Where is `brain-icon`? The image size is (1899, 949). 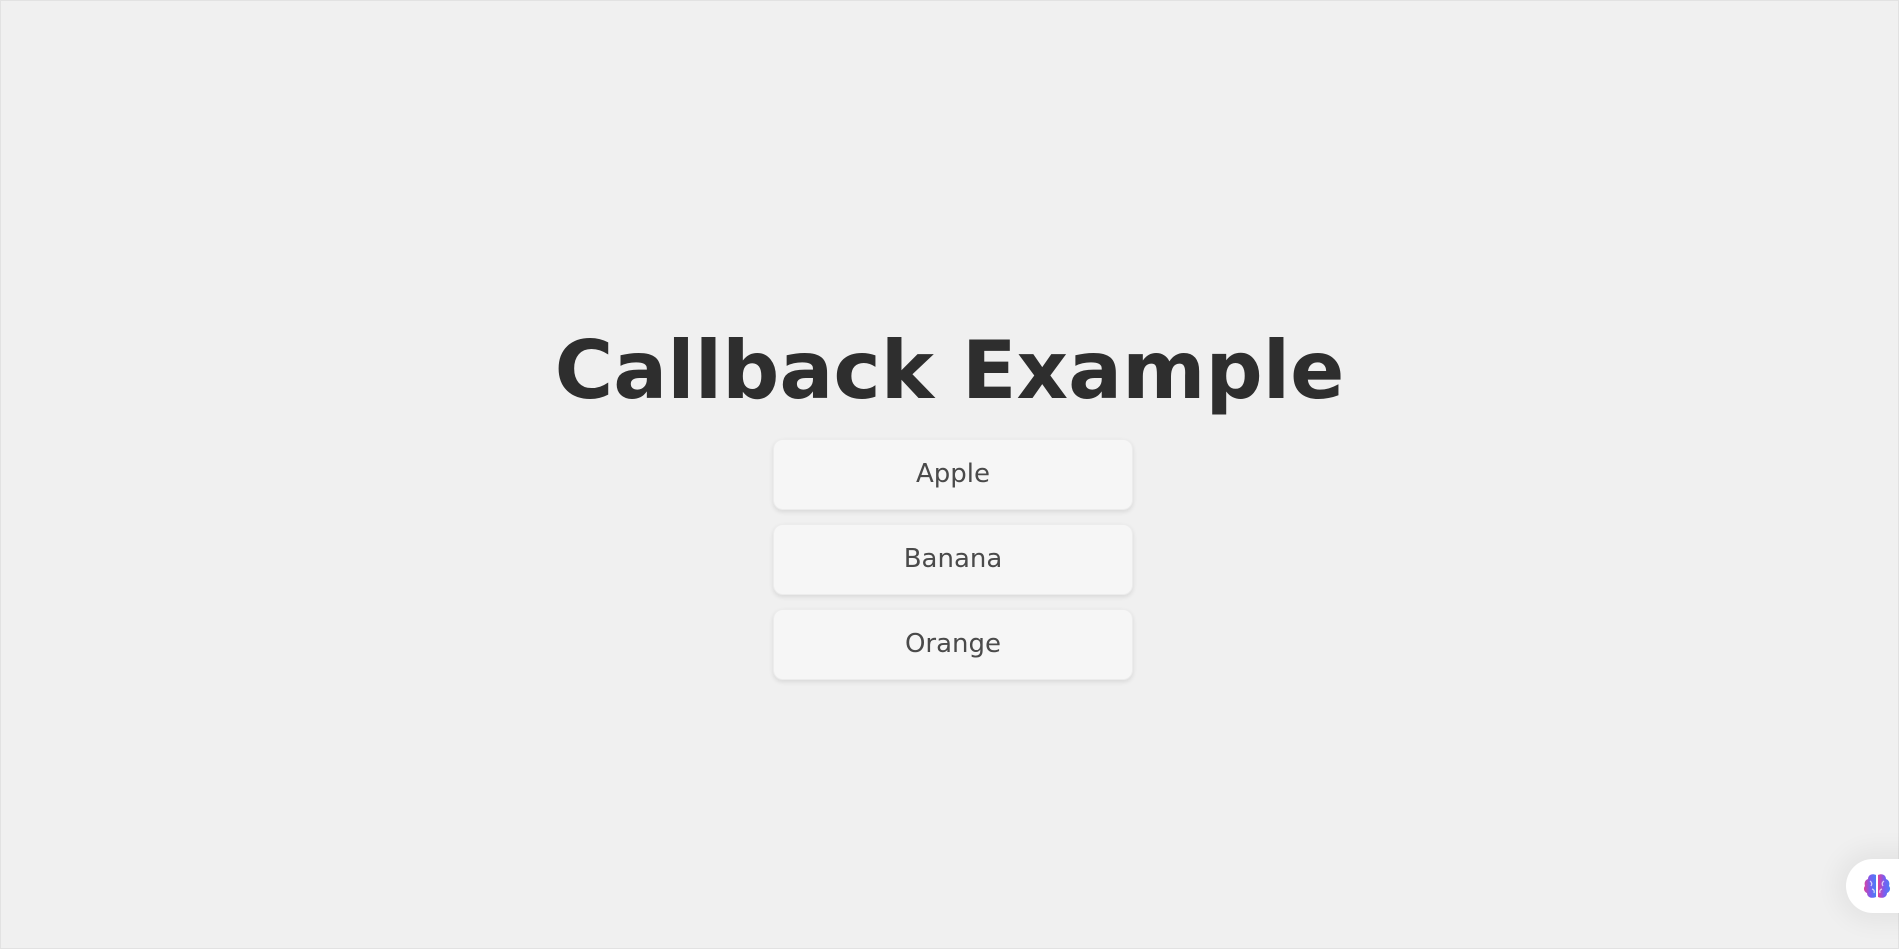 brain-icon is located at coordinates (1877, 886).